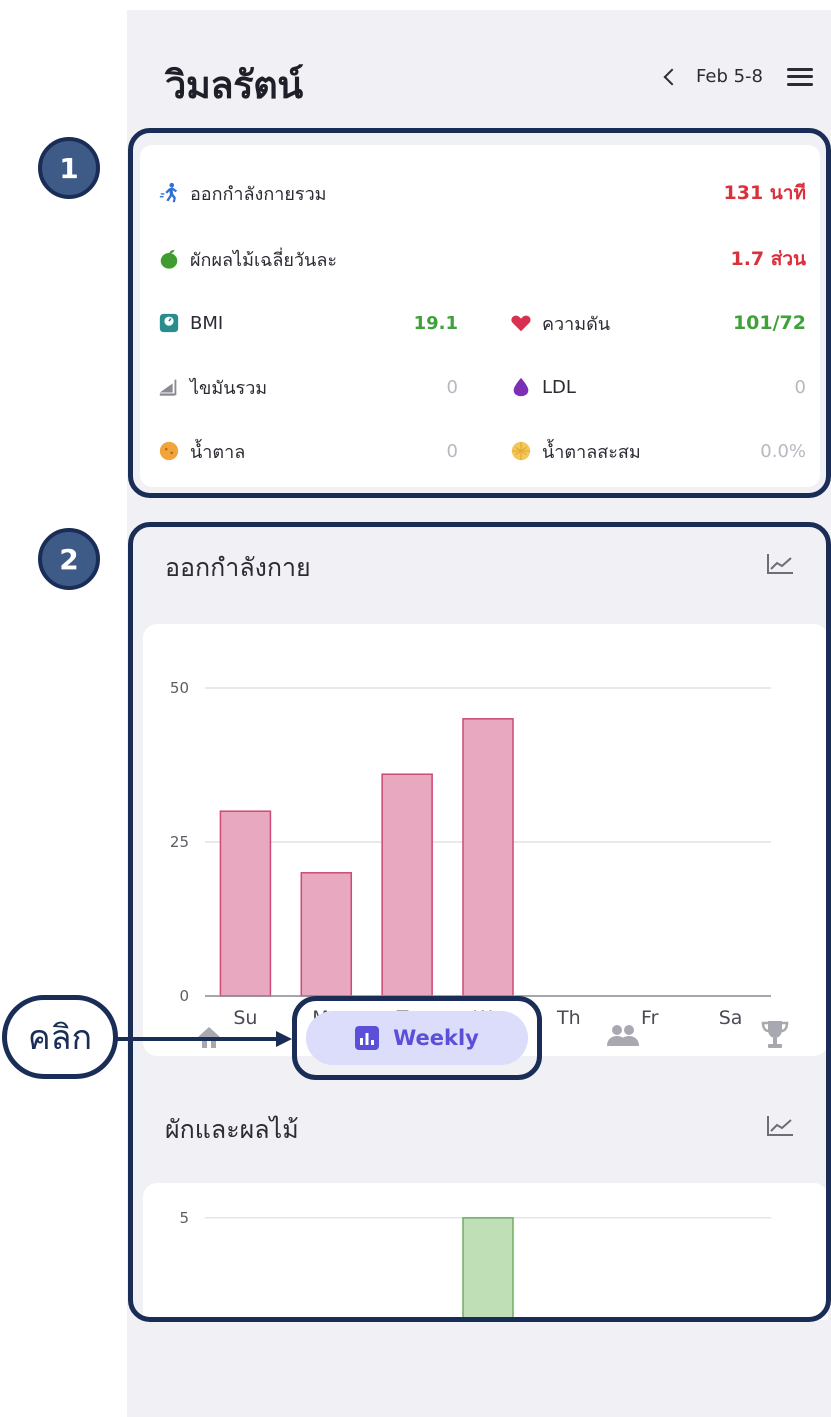 The width and height of the screenshot is (831, 1417). What do you see at coordinates (672, 76) in the screenshot?
I see `chevron-left-icon` at bounding box center [672, 76].